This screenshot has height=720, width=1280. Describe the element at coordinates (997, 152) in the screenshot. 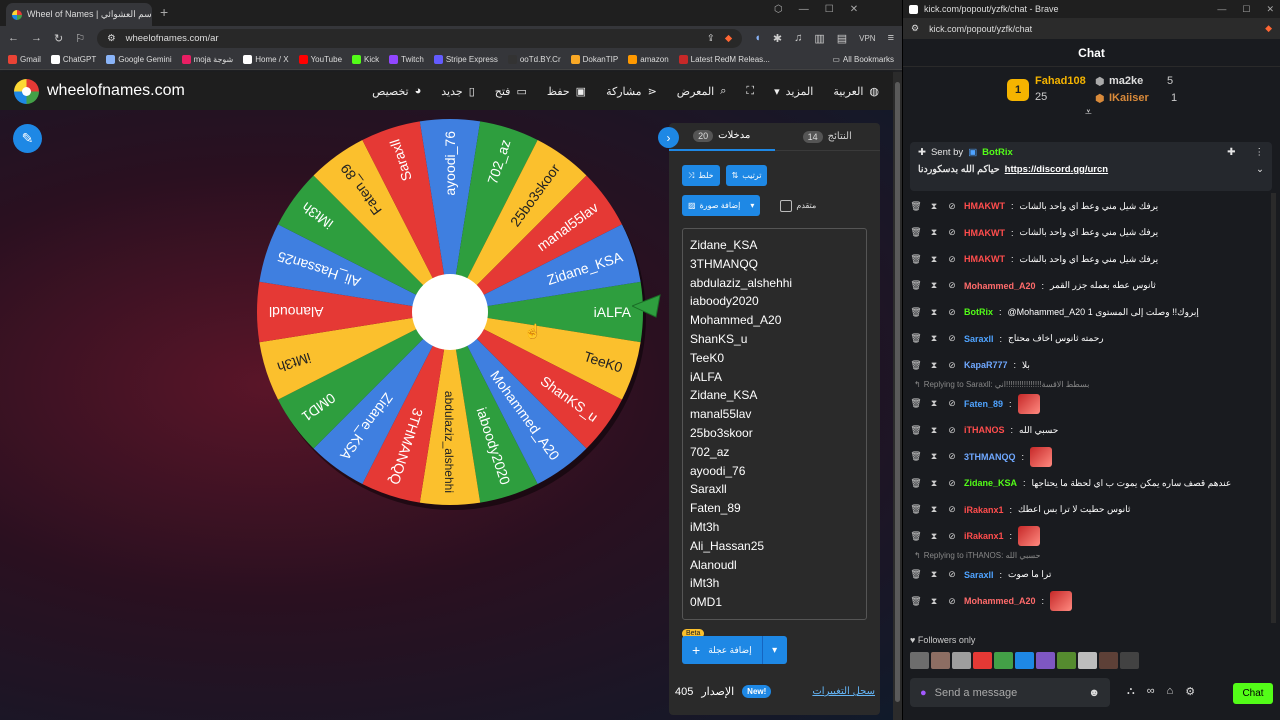

I see `pinned-bot-name: BotRix` at that location.